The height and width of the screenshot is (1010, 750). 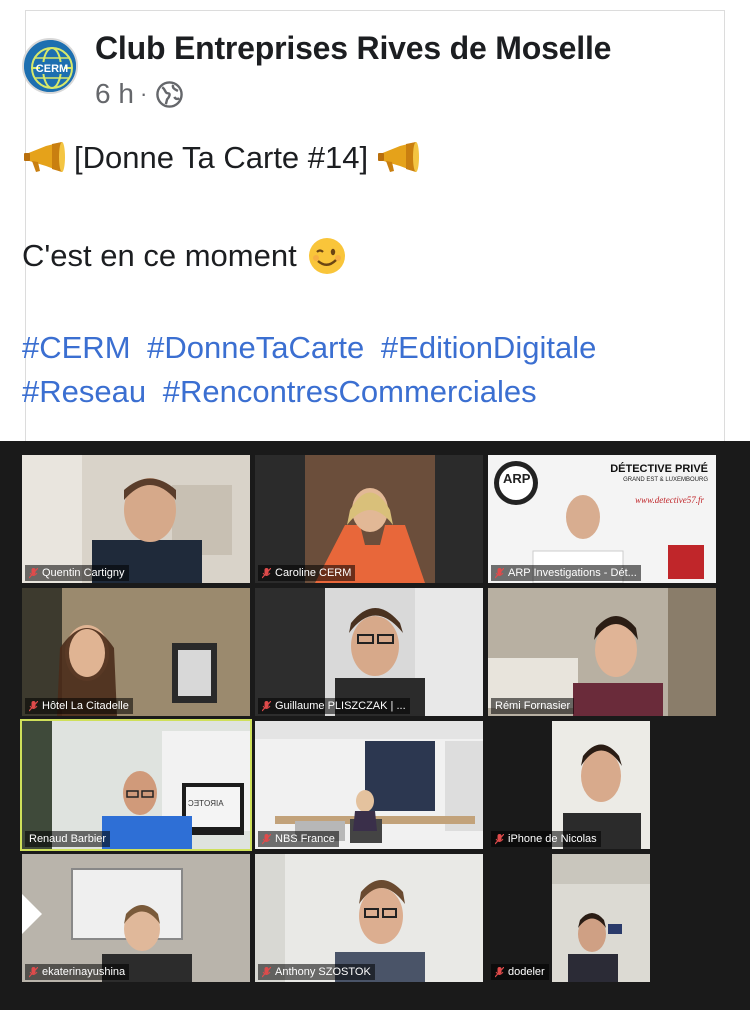 What do you see at coordinates (526, 972) in the screenshot?
I see `participant-name: dodeler` at bounding box center [526, 972].